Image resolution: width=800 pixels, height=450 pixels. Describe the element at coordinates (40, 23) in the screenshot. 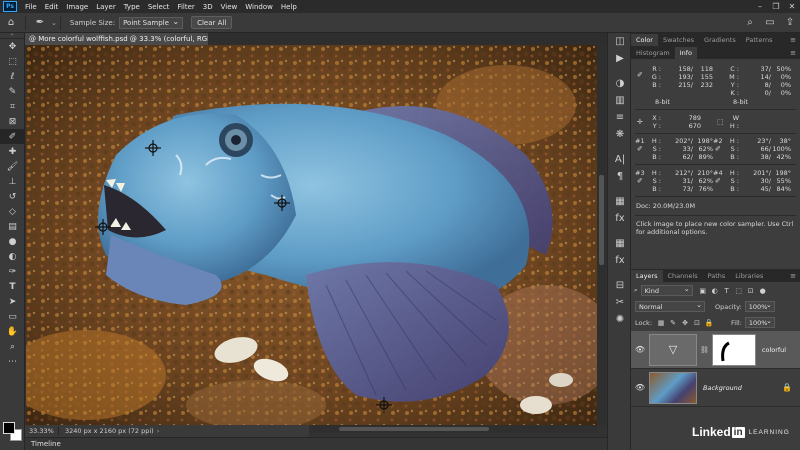

I see `color-sampler-tool-icon: ✒` at that location.